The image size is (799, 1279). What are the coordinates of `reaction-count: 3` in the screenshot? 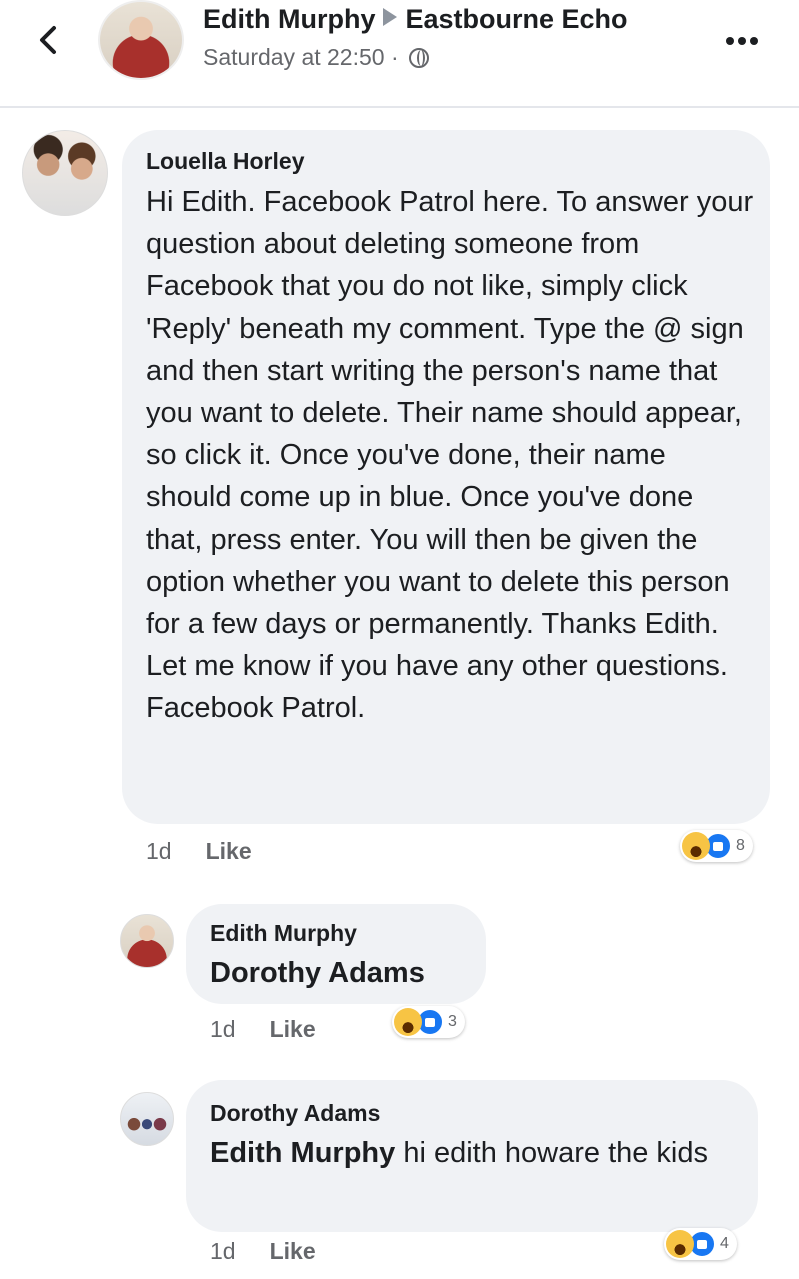 It's located at (452, 1021).